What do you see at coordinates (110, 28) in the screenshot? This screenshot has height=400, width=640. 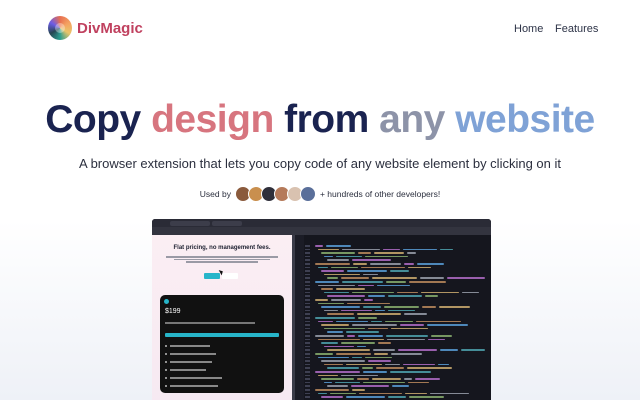 I see `brand-name: DivMagic` at bounding box center [110, 28].